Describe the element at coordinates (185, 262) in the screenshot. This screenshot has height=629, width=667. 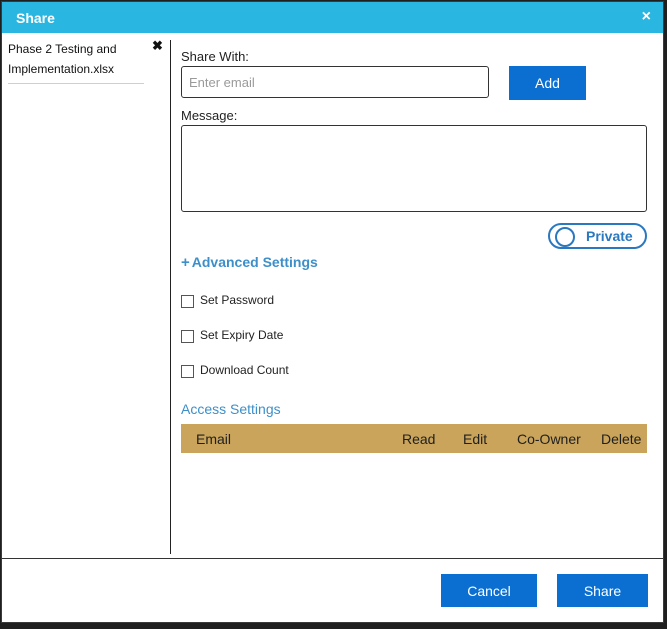
I see `plus-icon: +` at that location.